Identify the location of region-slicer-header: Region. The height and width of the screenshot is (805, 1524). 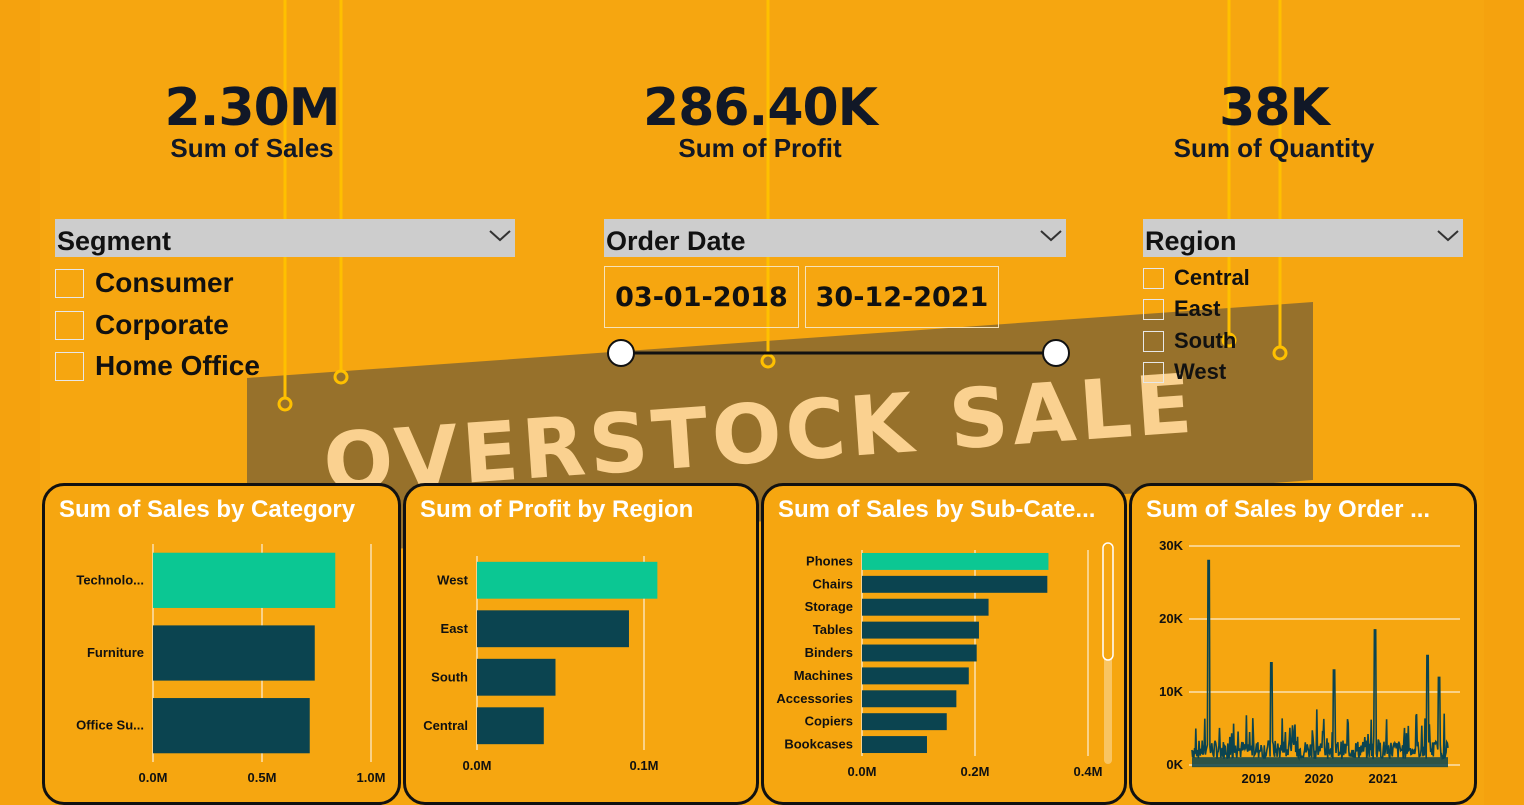
(1303, 238).